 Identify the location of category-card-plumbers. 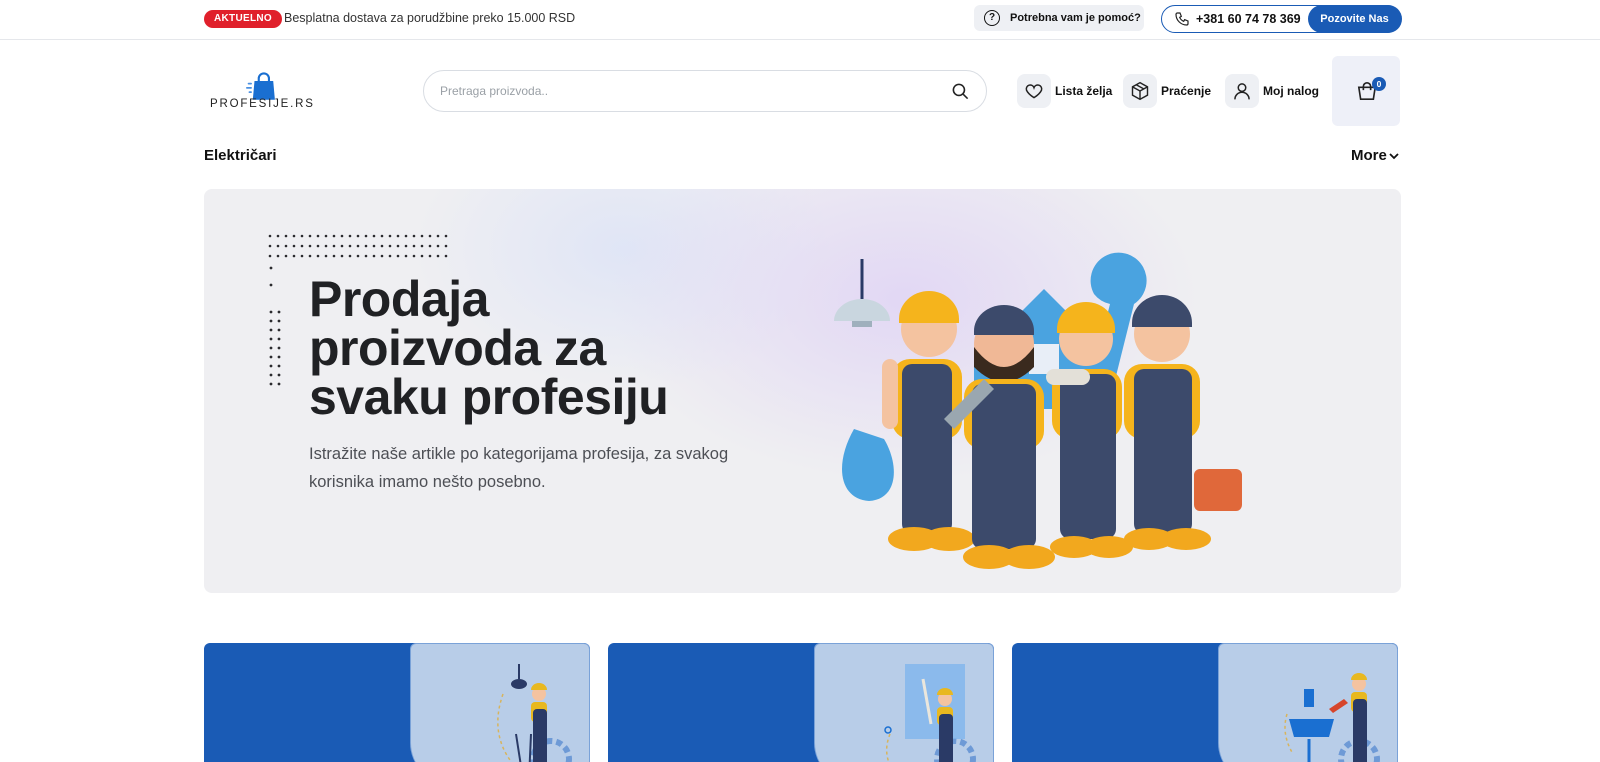
(1205, 702).